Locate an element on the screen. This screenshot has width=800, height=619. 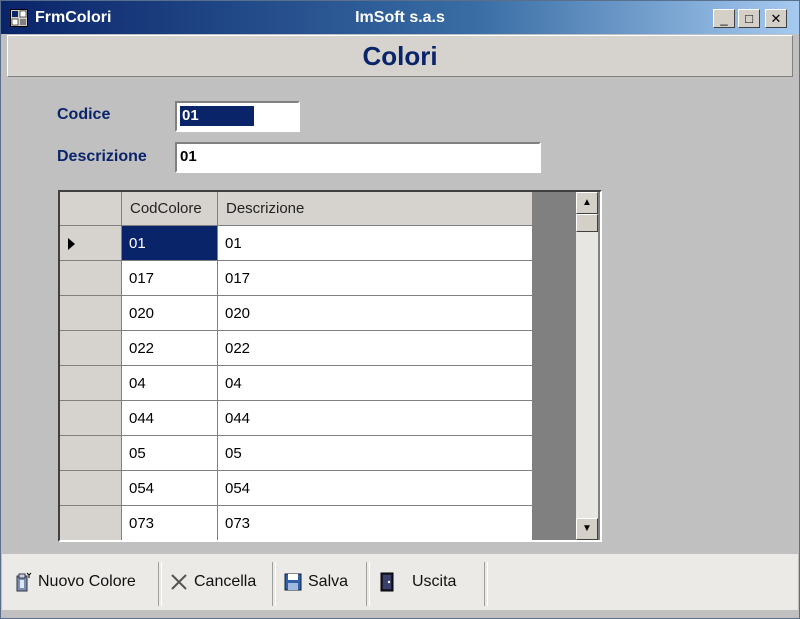
salva-button: Salva is located at coordinates (315, 582).